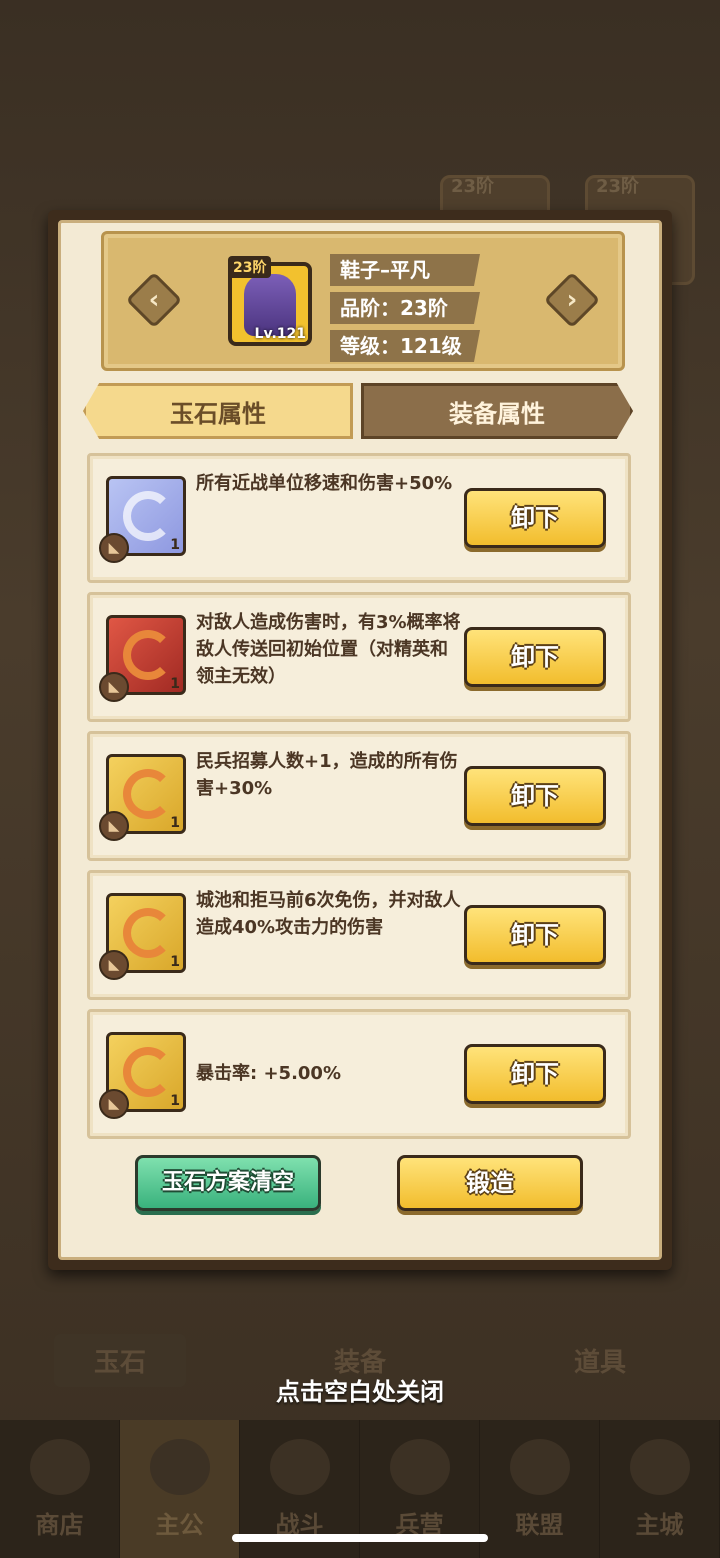 Image resolution: width=720 pixels, height=1558 pixels. Describe the element at coordinates (268, 1073) in the screenshot. I see `jade-description: 暴击率: +5.00%` at that location.